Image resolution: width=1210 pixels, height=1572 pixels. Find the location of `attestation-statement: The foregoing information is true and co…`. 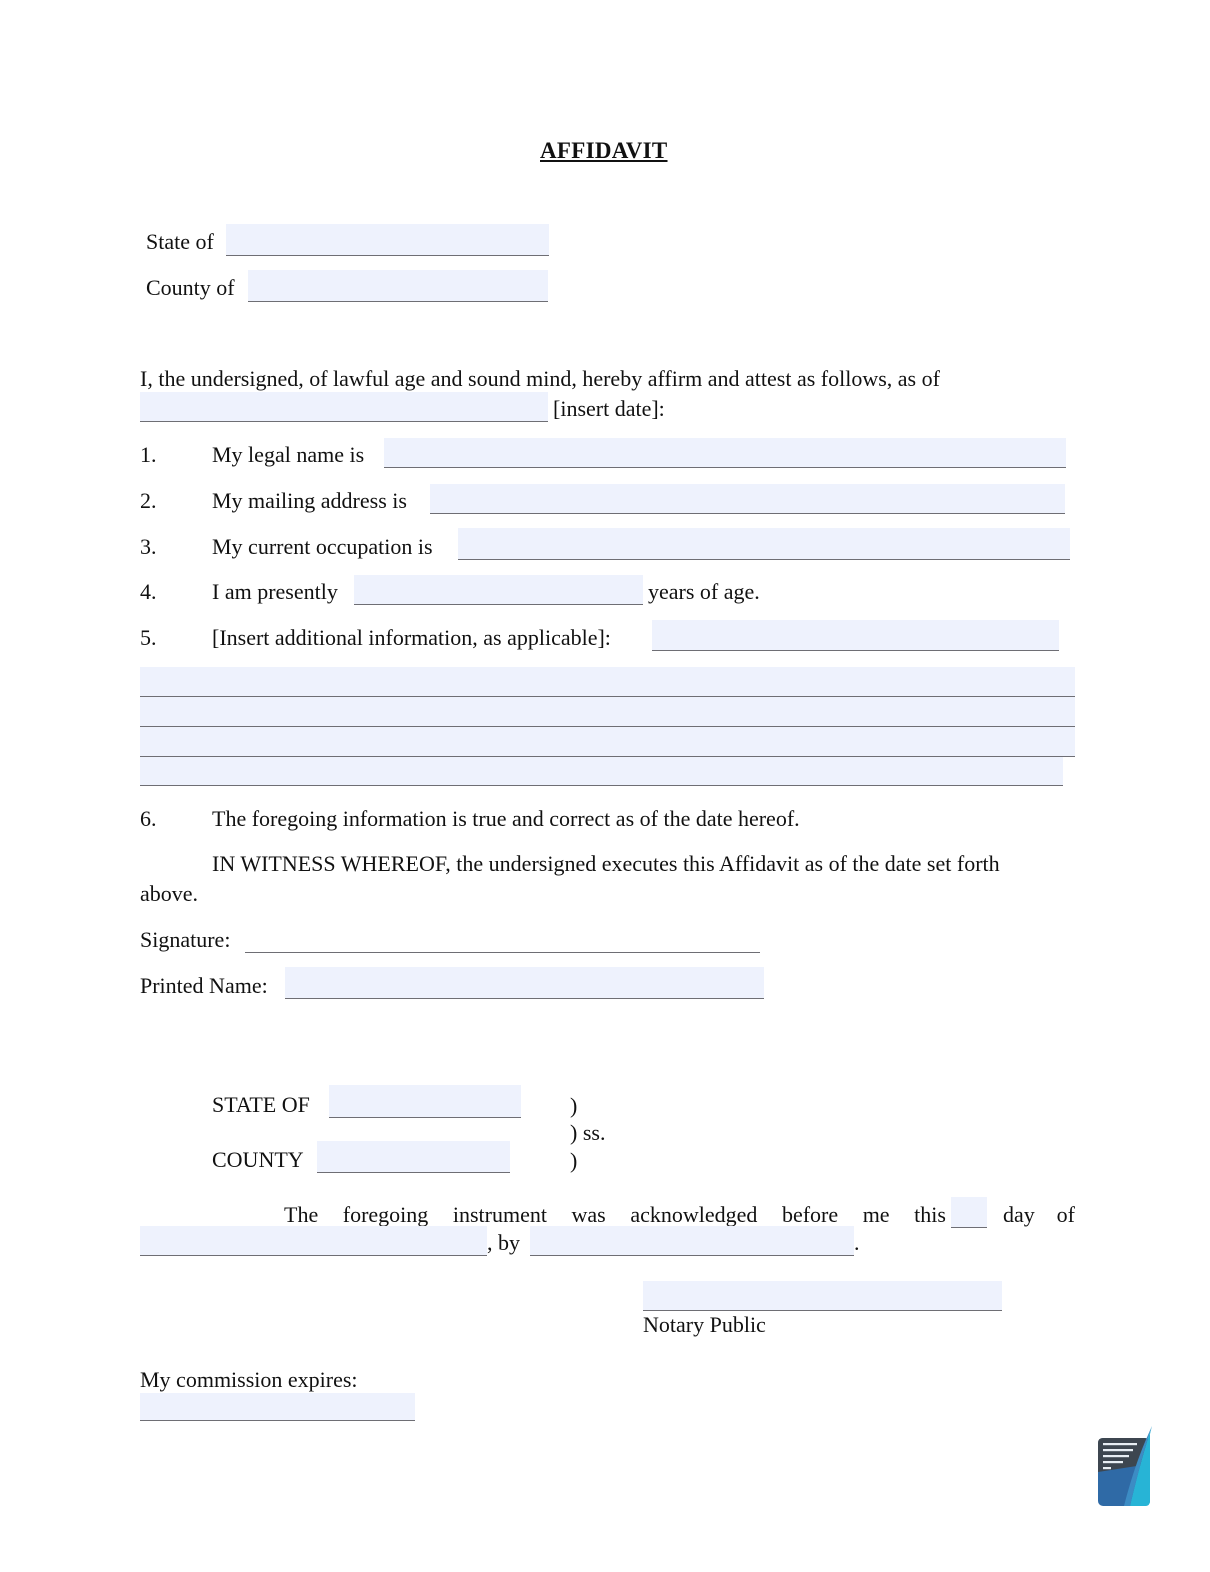

attestation-statement: The foregoing information is true and co… is located at coordinates (506, 818).